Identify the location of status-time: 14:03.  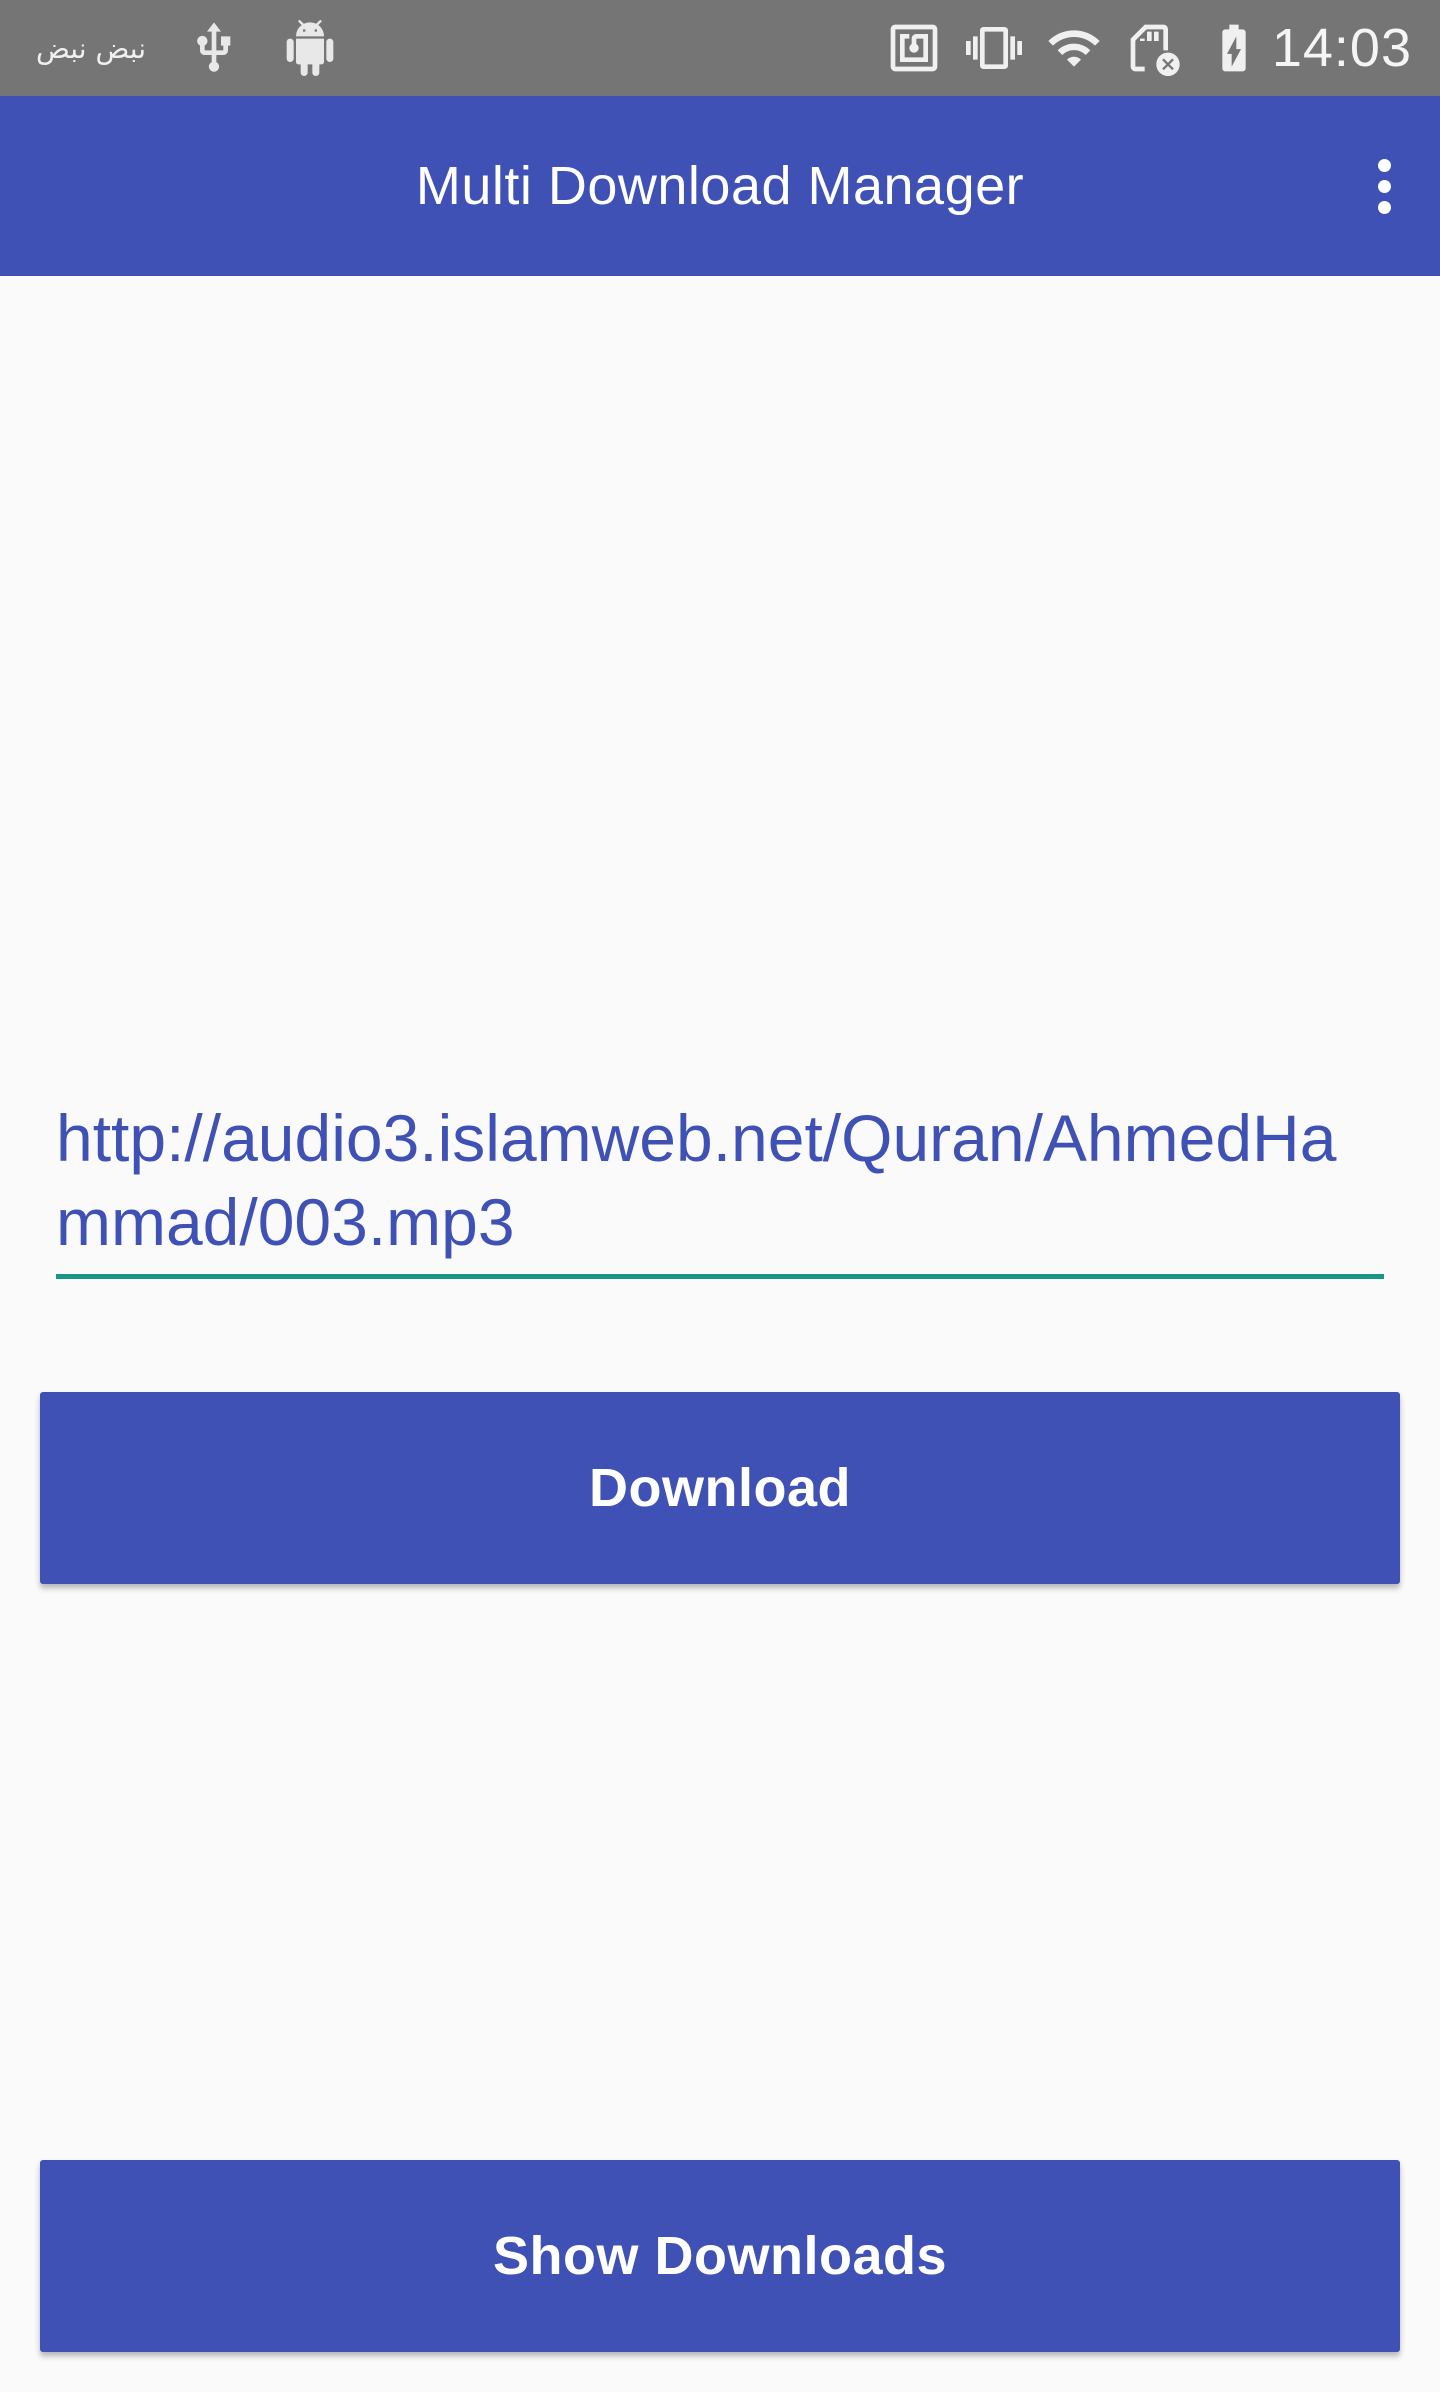
(1341, 48).